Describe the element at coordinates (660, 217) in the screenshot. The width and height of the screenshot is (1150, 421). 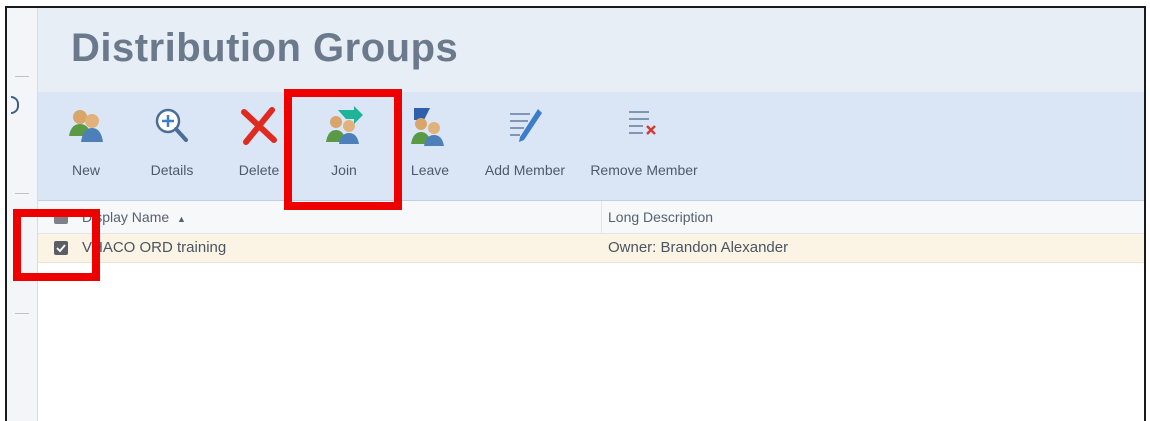
I see `col-header-long-description: Long Description` at that location.